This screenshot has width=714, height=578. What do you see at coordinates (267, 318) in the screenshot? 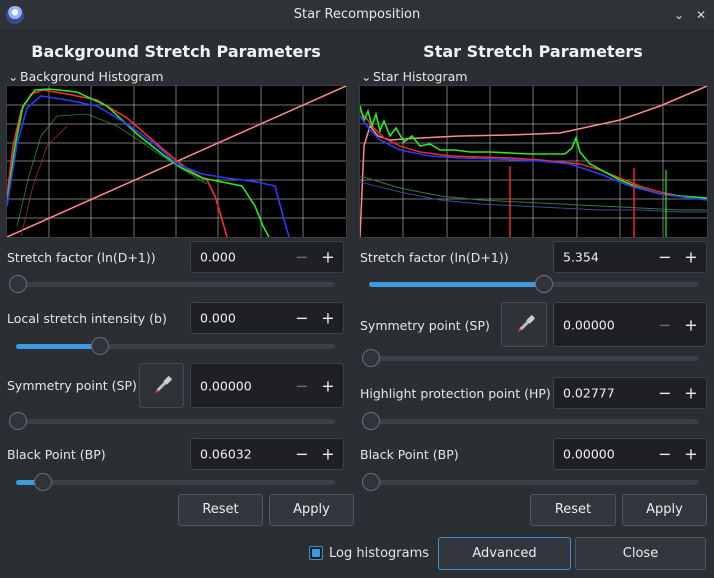
I see `bg-local-intensity-spinbox: 0.000 − +` at bounding box center [267, 318].